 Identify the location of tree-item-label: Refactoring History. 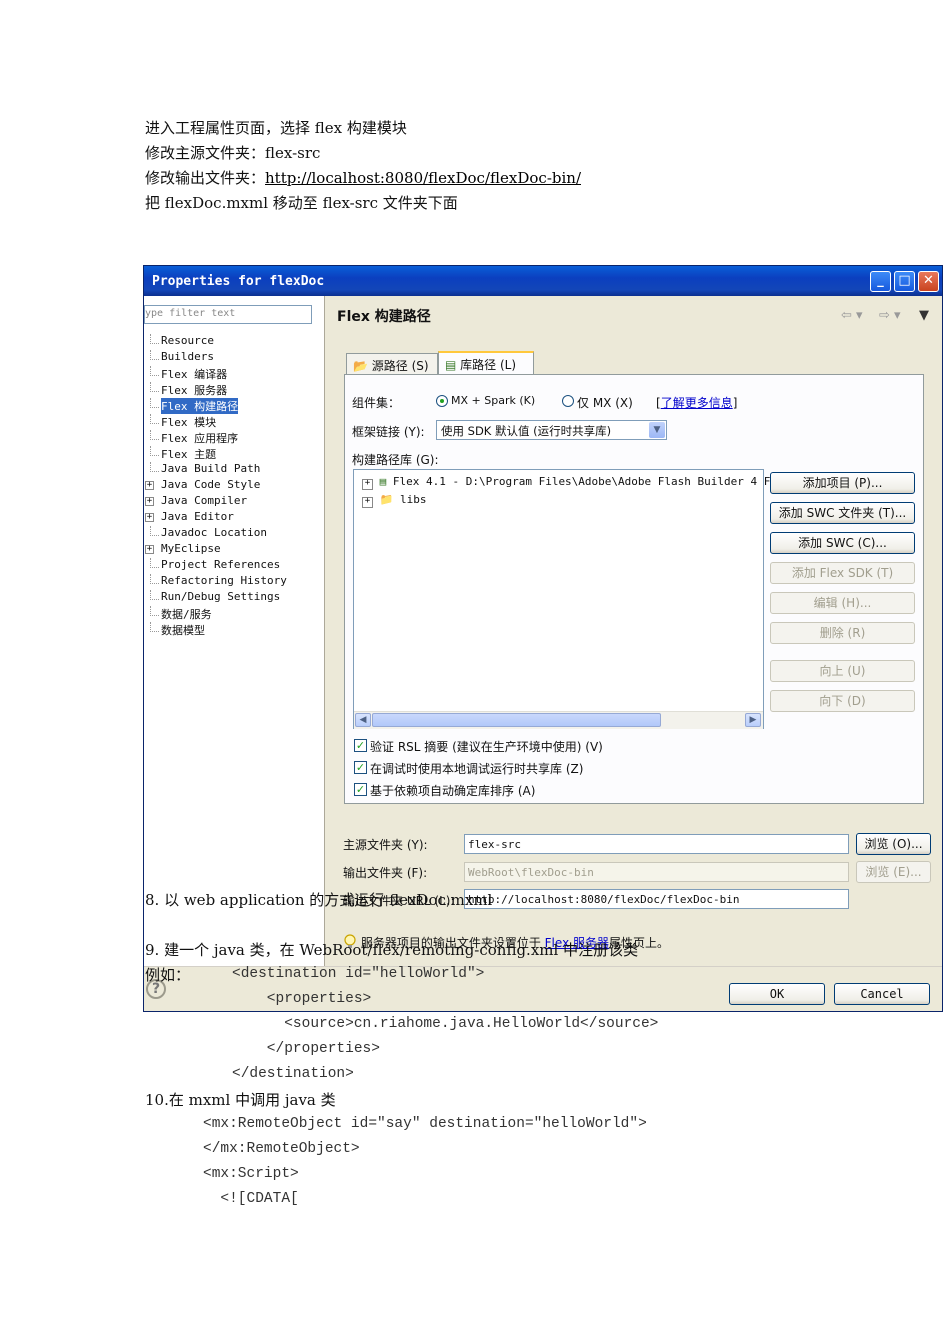
(224, 580).